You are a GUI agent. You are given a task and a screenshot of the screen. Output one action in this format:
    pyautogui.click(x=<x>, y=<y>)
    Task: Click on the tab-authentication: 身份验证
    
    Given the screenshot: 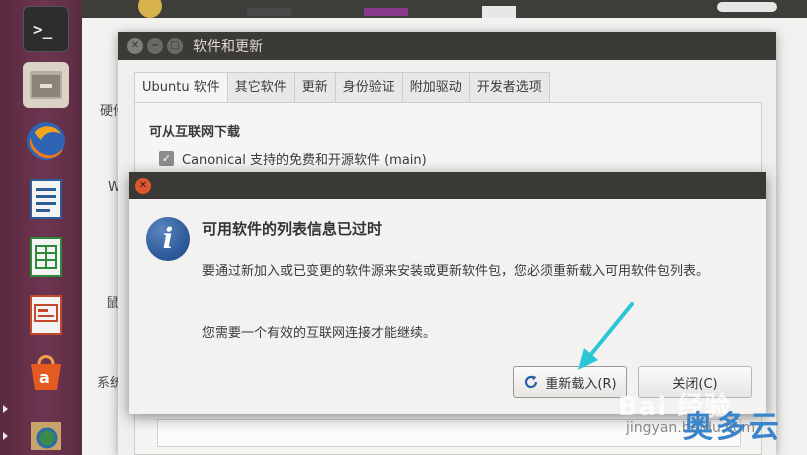 What is the action you would take?
    pyautogui.click(x=368, y=87)
    